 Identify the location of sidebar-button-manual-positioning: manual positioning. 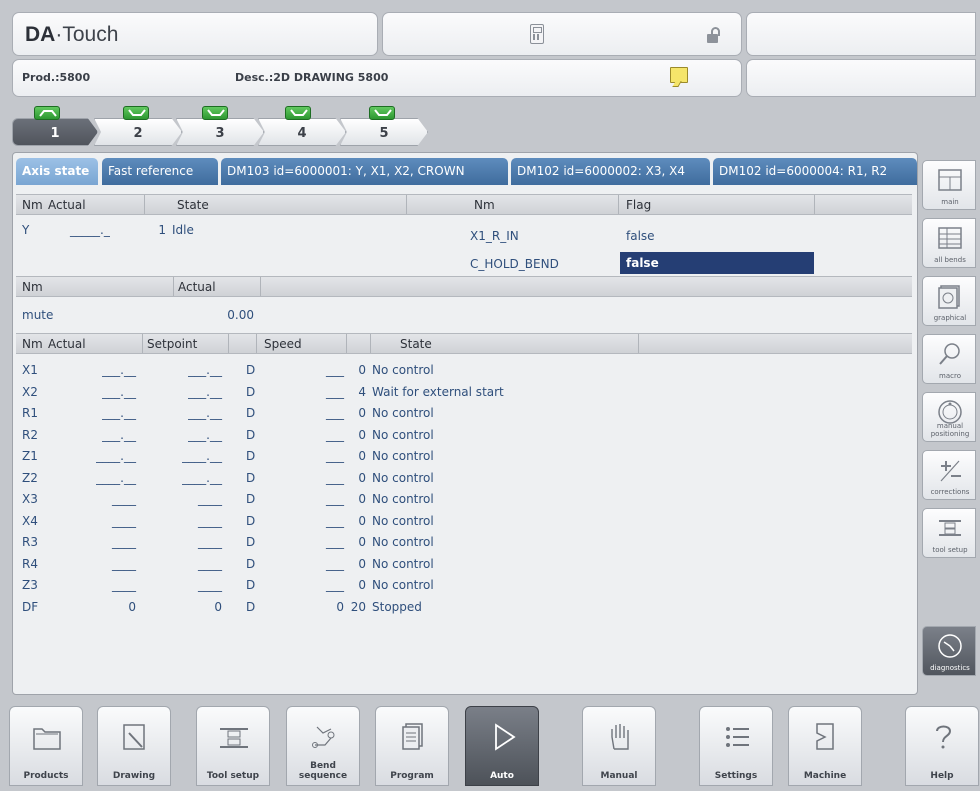
(949, 417).